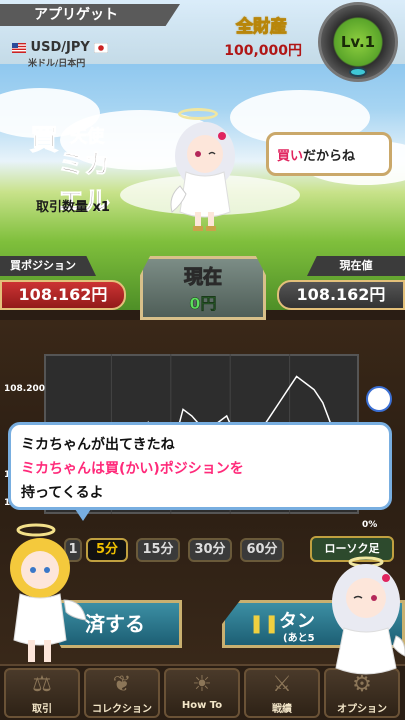 The width and height of the screenshot is (405, 720). I want to click on dialog-line-2: ミカちゃんは買(かい)ポジションを, so click(132, 469).